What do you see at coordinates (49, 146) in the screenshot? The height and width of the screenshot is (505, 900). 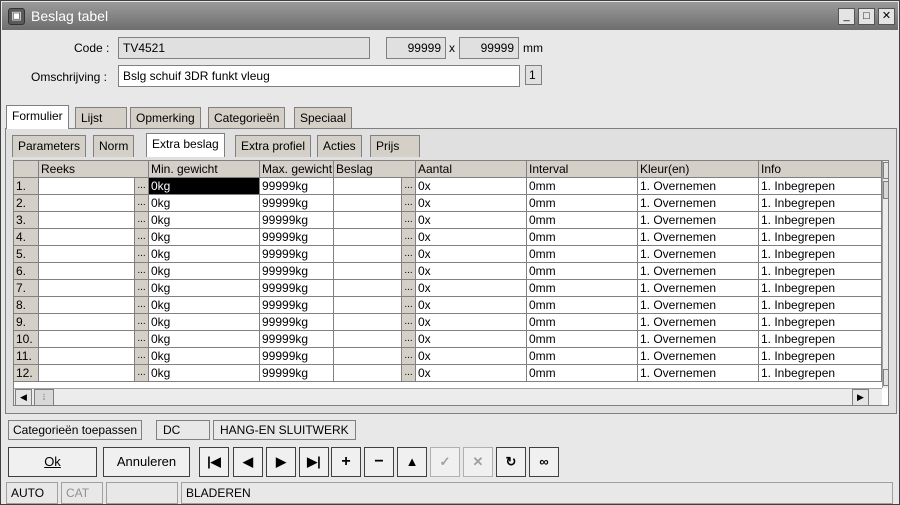 I see `tab-parameters: Parameters` at bounding box center [49, 146].